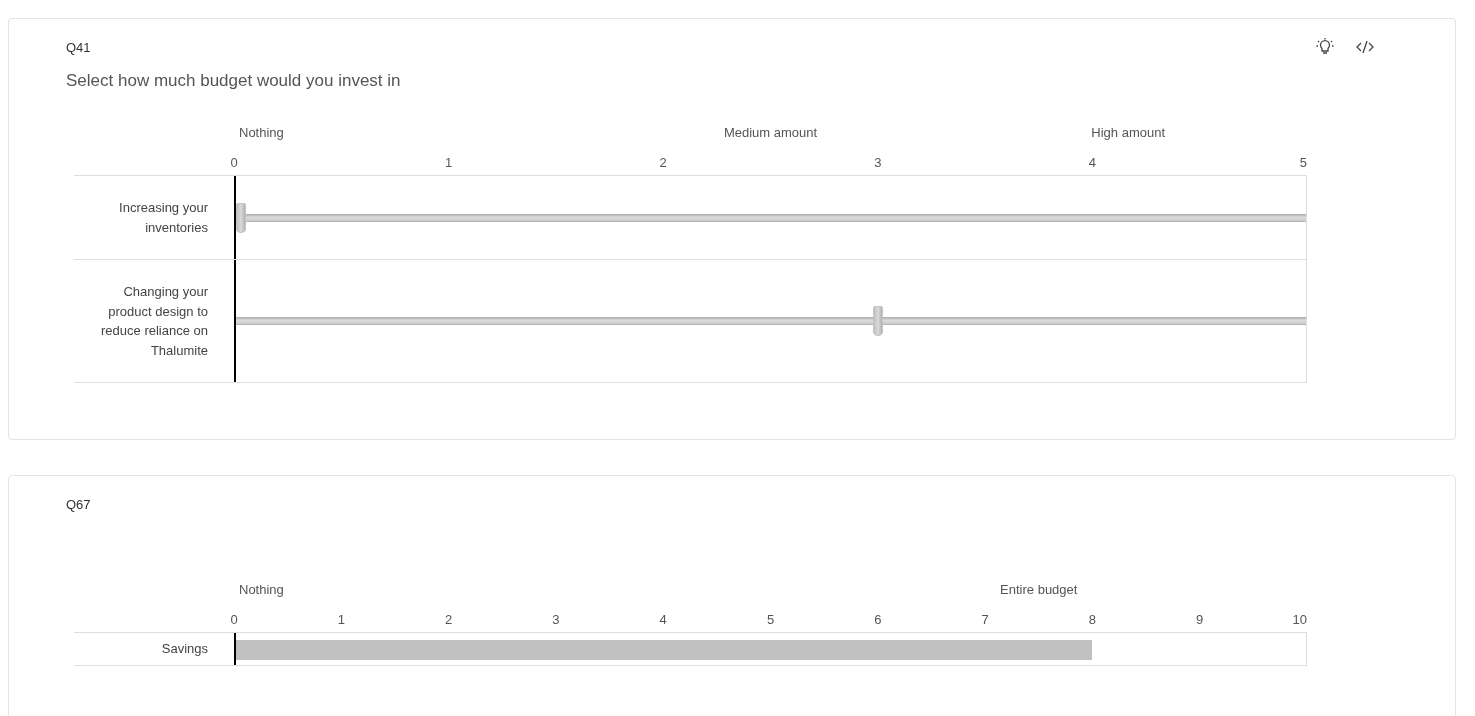 The width and height of the screenshot is (1475, 716). What do you see at coordinates (1299, 619) in the screenshot?
I see `tick-label: 10` at bounding box center [1299, 619].